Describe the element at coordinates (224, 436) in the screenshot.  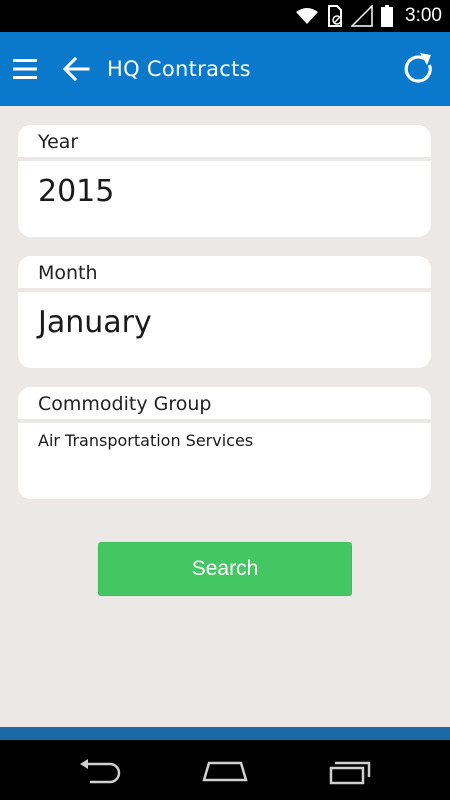
I see `commodity-group-value: Air Transportation Services` at that location.